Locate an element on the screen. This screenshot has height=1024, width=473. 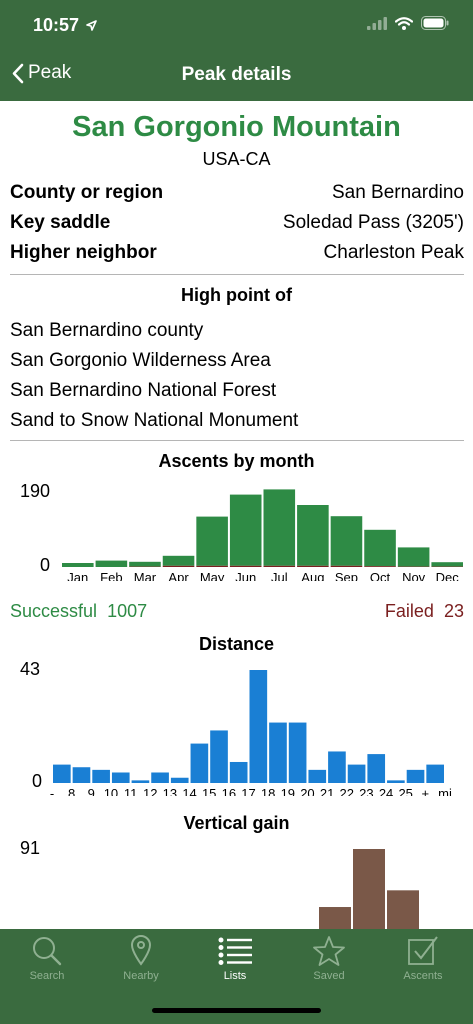
month-tick-label: Mar is located at coordinates (145, 575).